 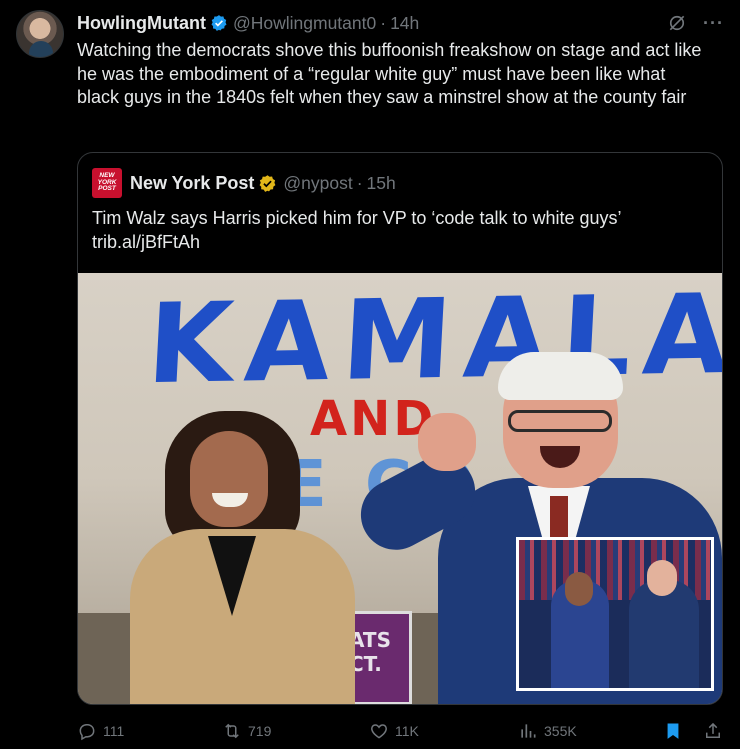 I want to click on quote-timestamp: 15h, so click(x=381, y=183).